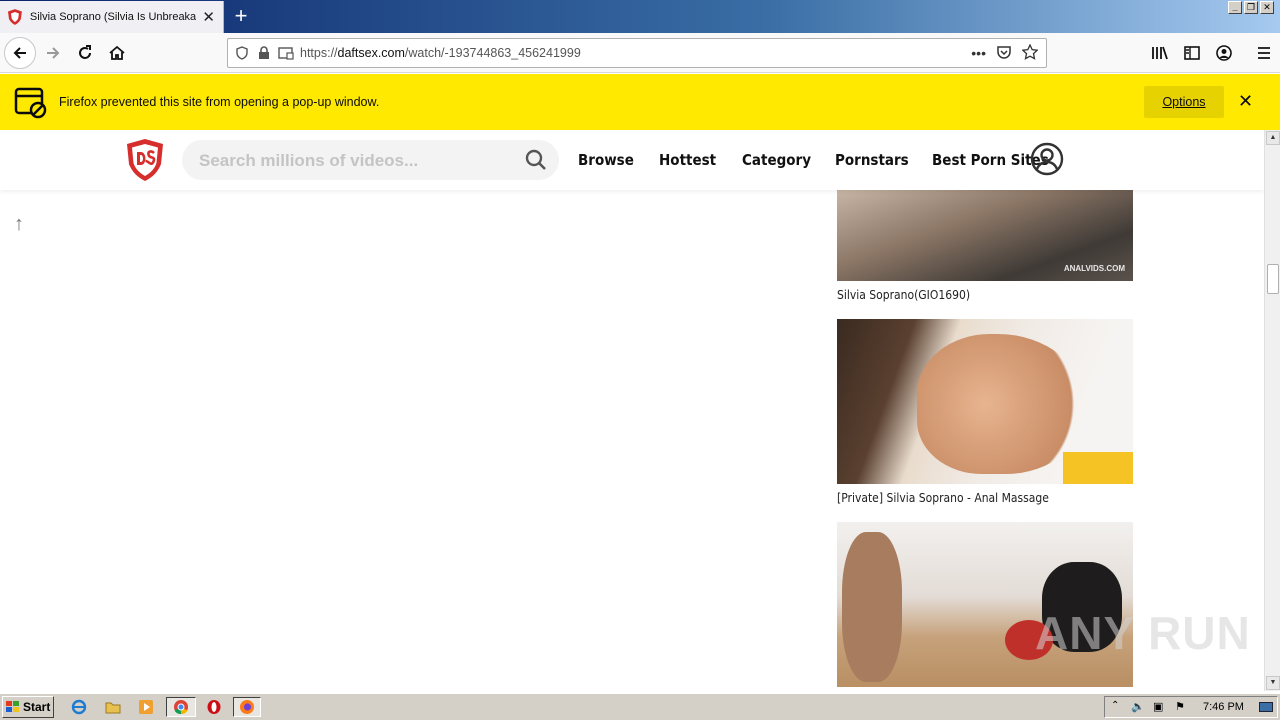  What do you see at coordinates (241, 17) in the screenshot?
I see `new-tab-button: +` at bounding box center [241, 17].